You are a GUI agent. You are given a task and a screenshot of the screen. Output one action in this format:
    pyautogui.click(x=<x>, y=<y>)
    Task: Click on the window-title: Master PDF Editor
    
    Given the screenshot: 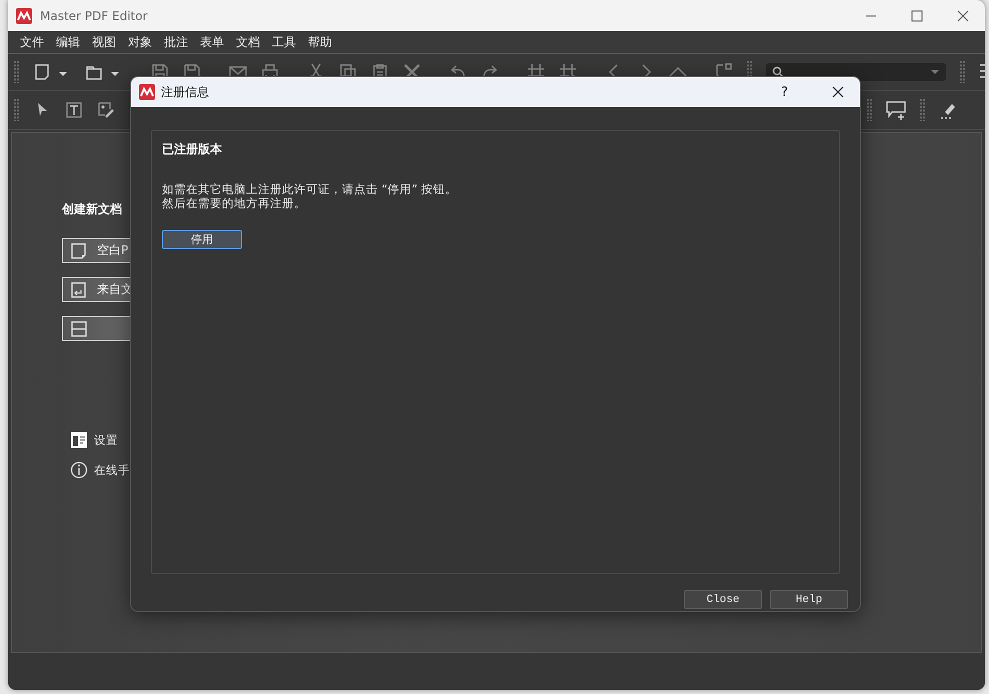 What is the action you would take?
    pyautogui.click(x=94, y=15)
    